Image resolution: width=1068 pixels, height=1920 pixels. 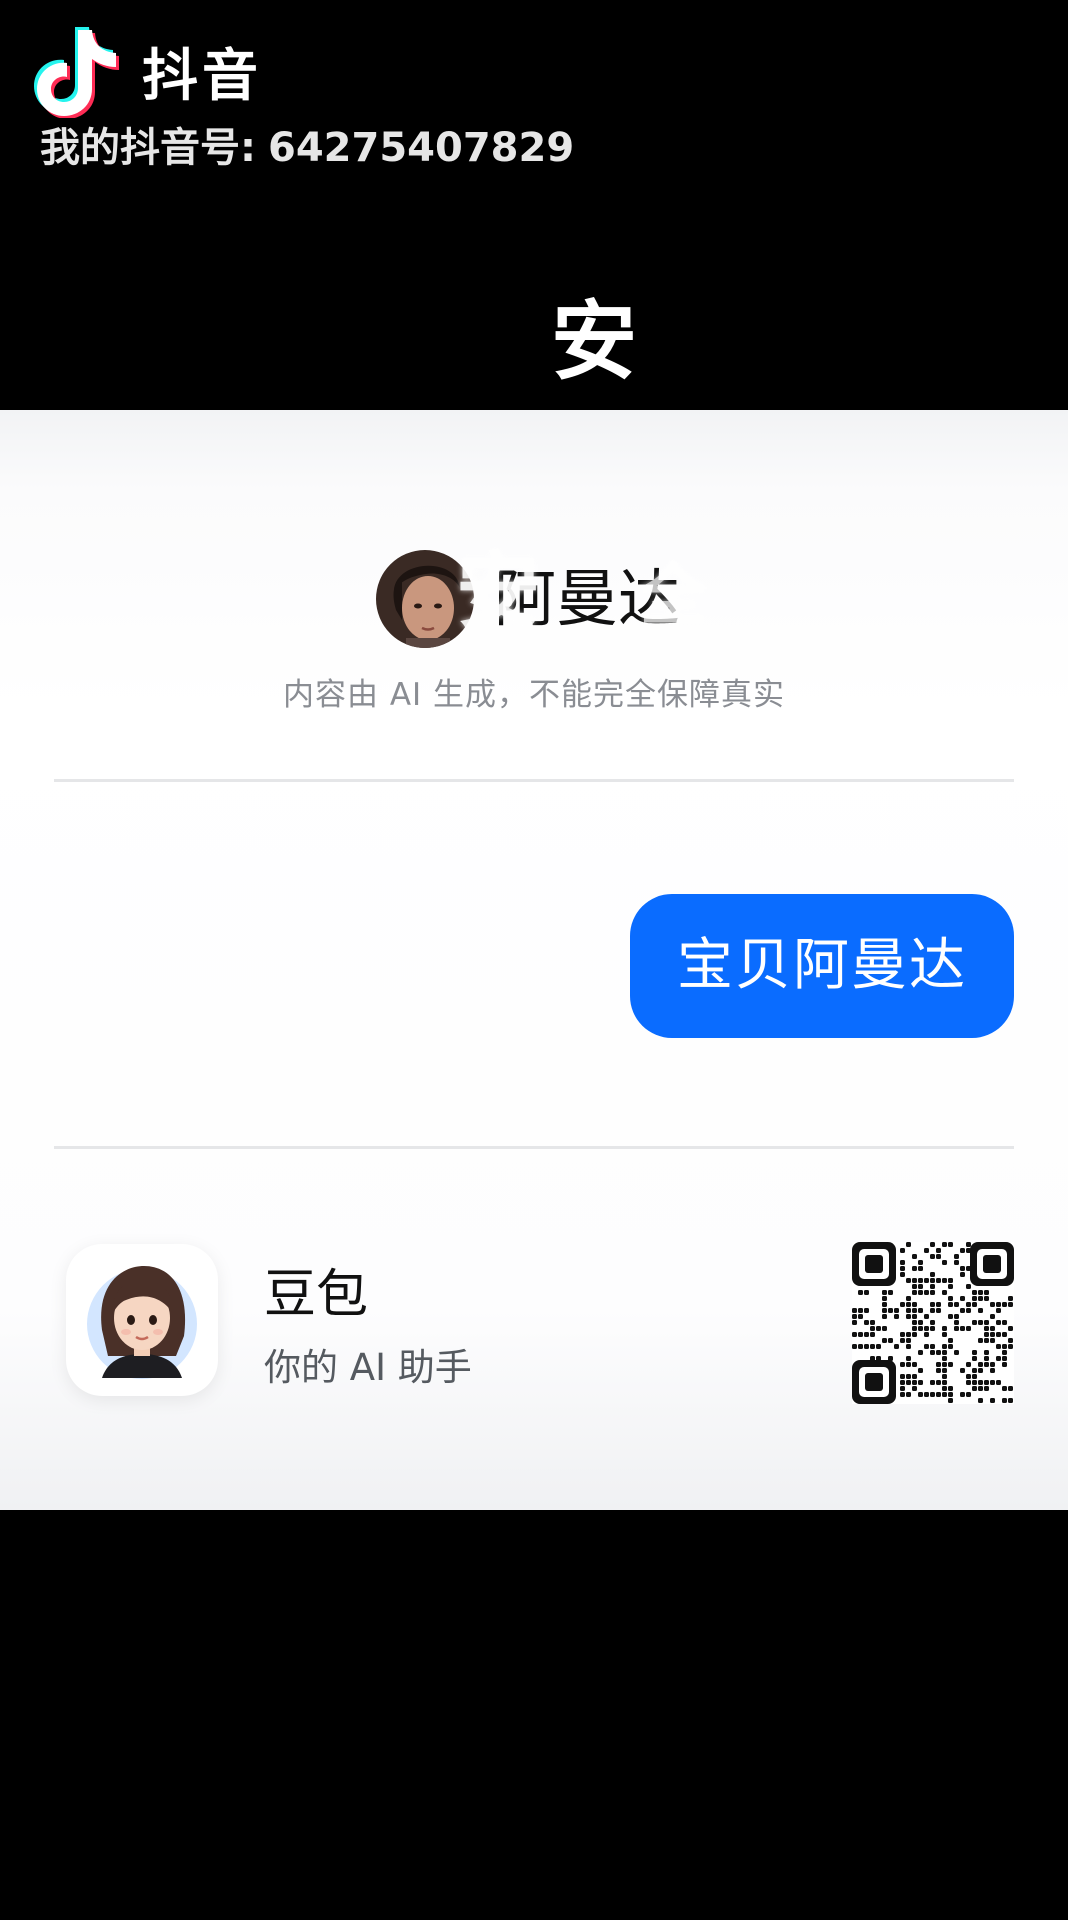 I want to click on douyin-logo-icon, so click(x=76, y=72).